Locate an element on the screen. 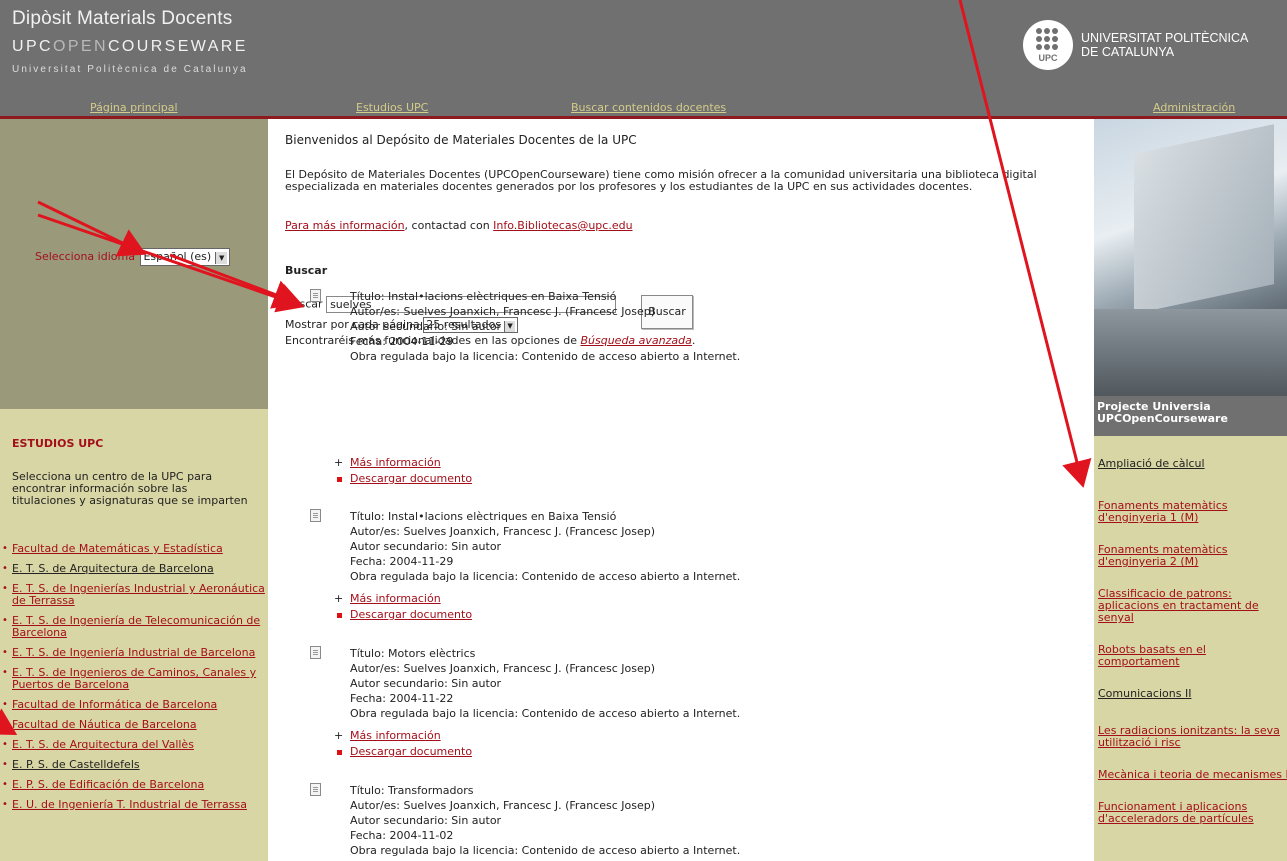 This screenshot has width=1287, height=861. project-band: Projecte Universia UPCOpenCourseware is located at coordinates (1190, 416).